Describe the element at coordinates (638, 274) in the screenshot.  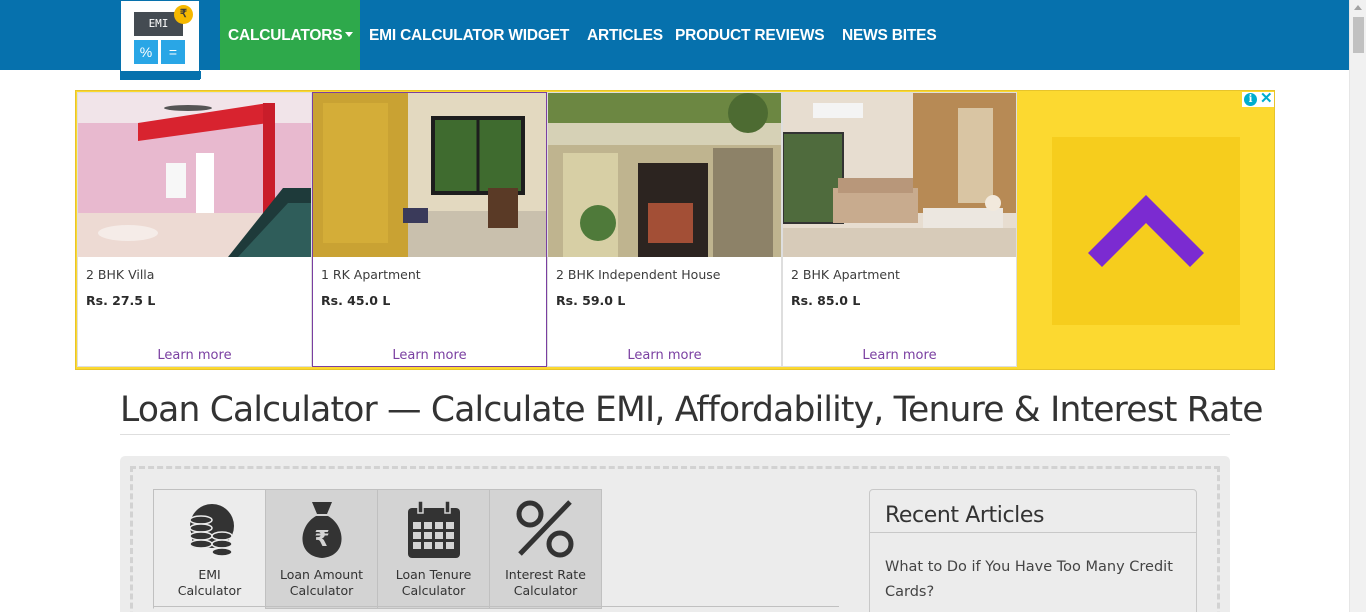
I see `ad-card-title: 2 BHK Independent House` at that location.